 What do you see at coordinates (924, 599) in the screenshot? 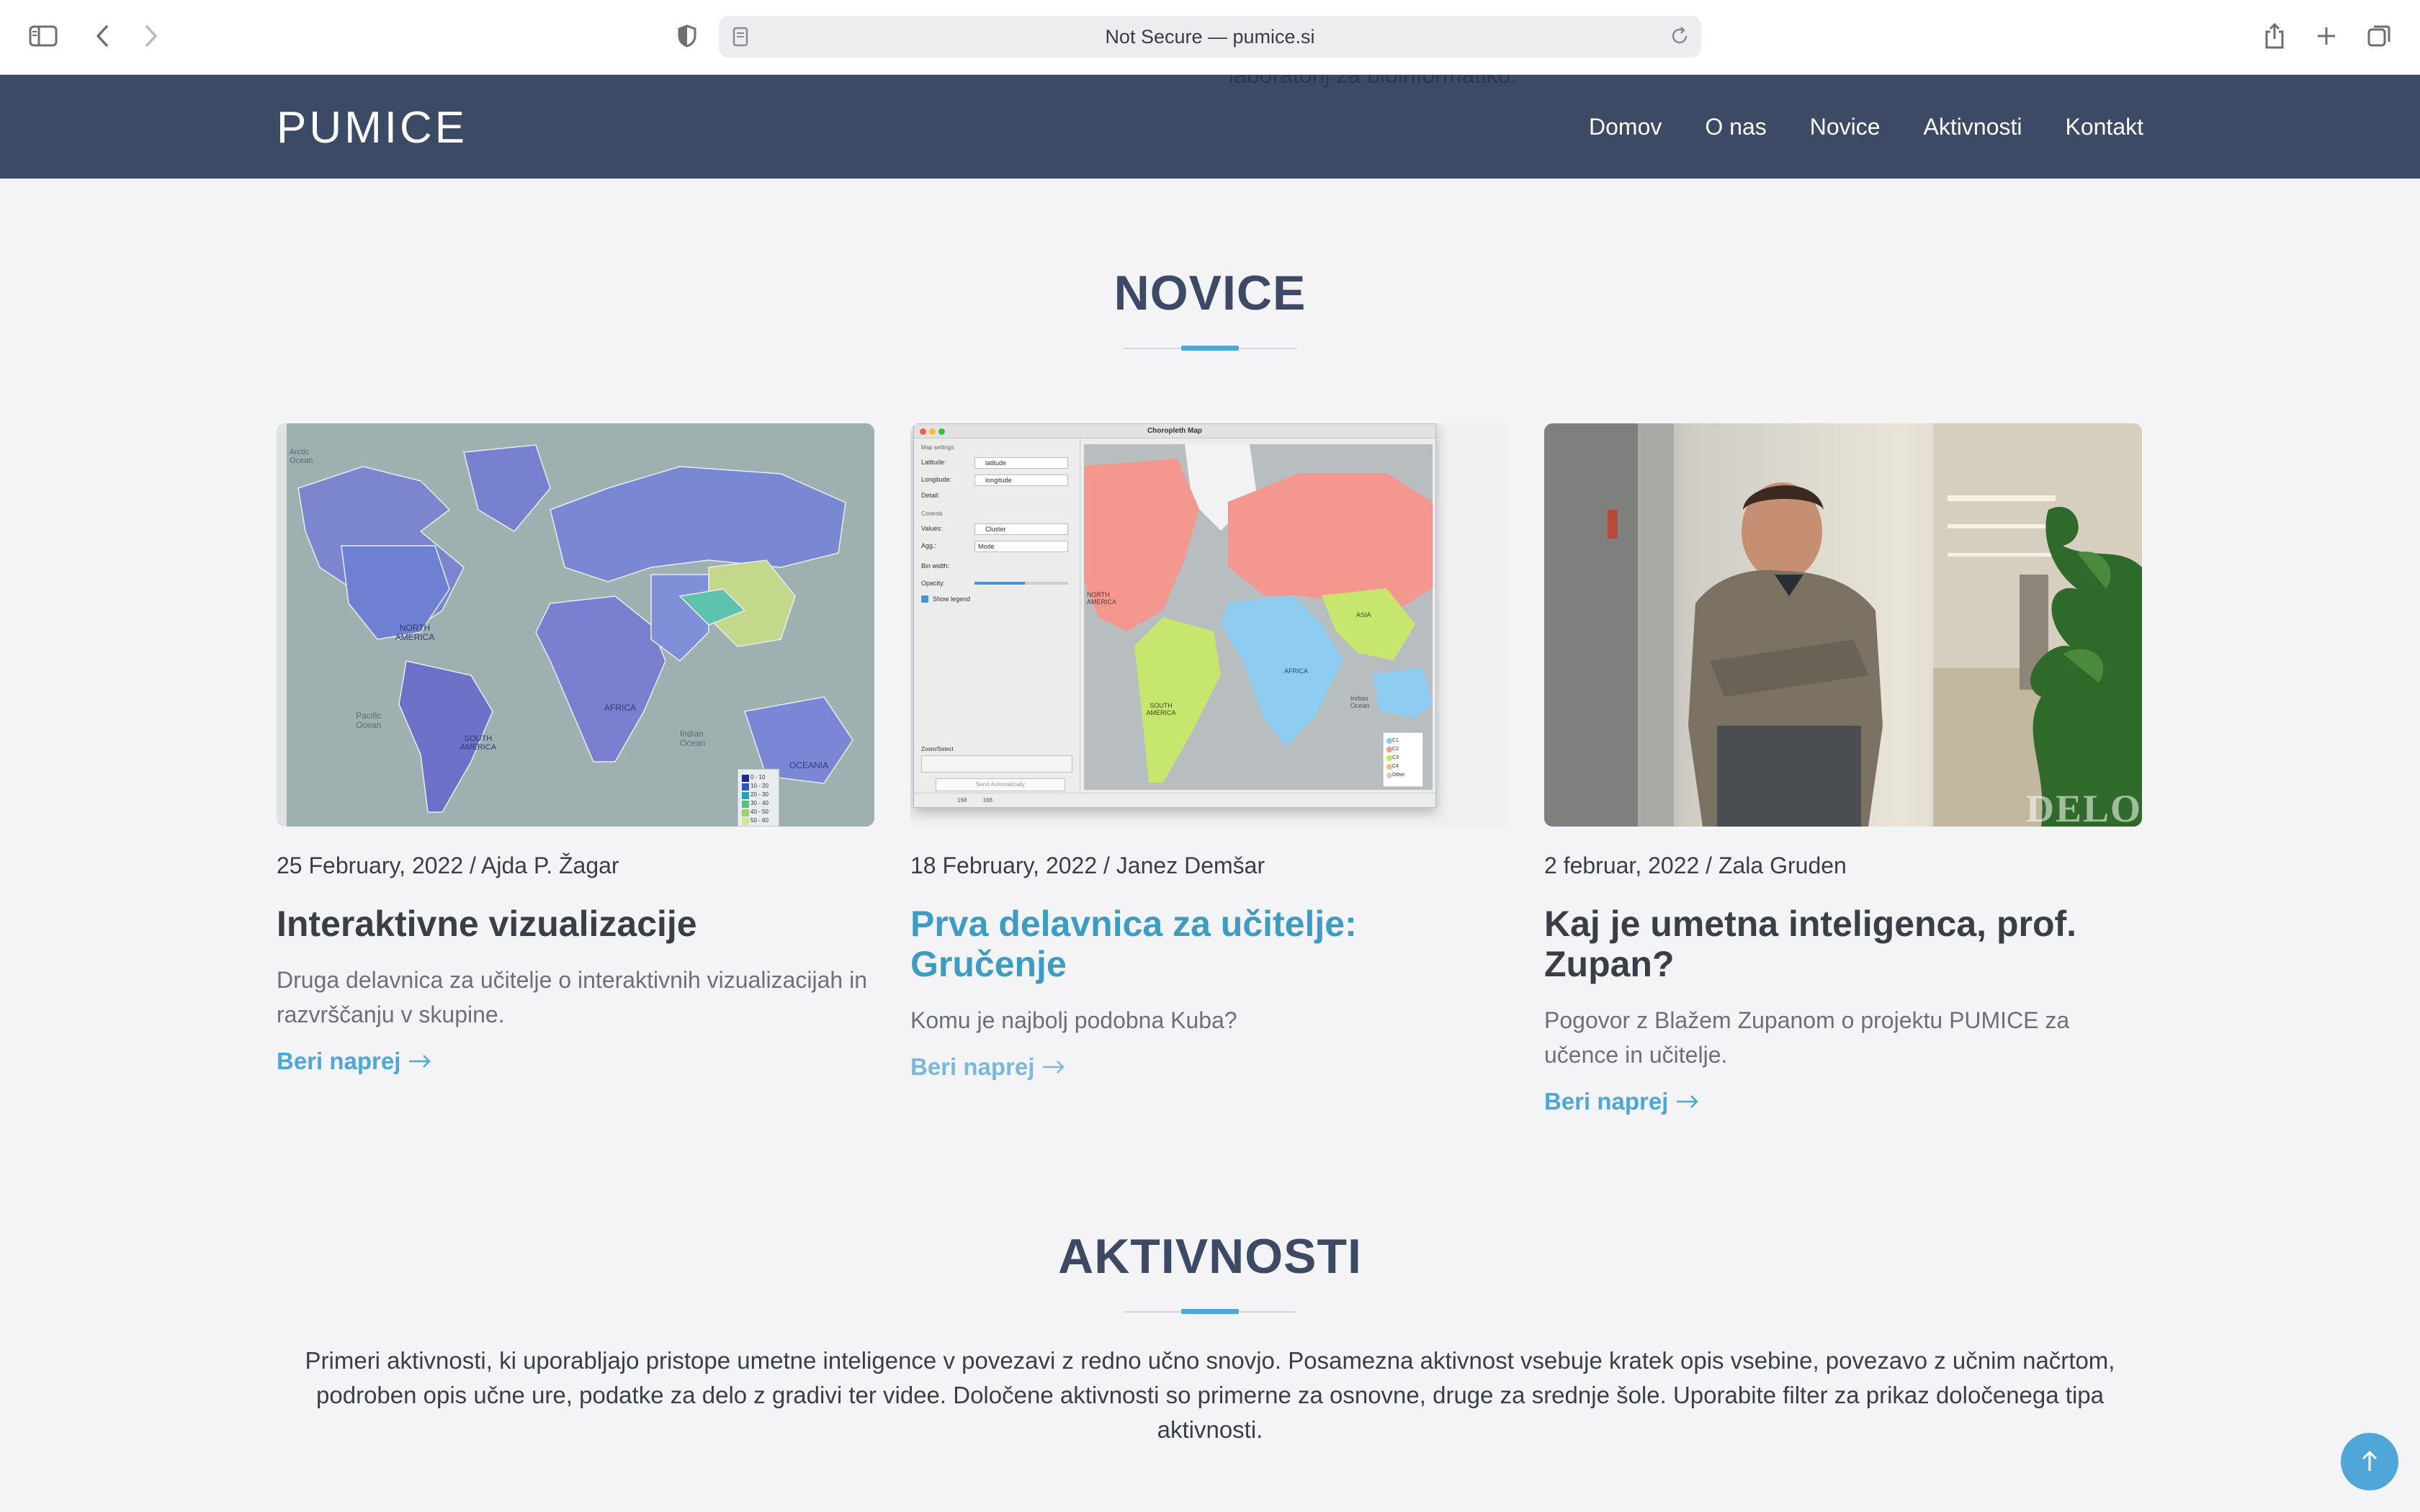
I see `legend-checkbox` at bounding box center [924, 599].